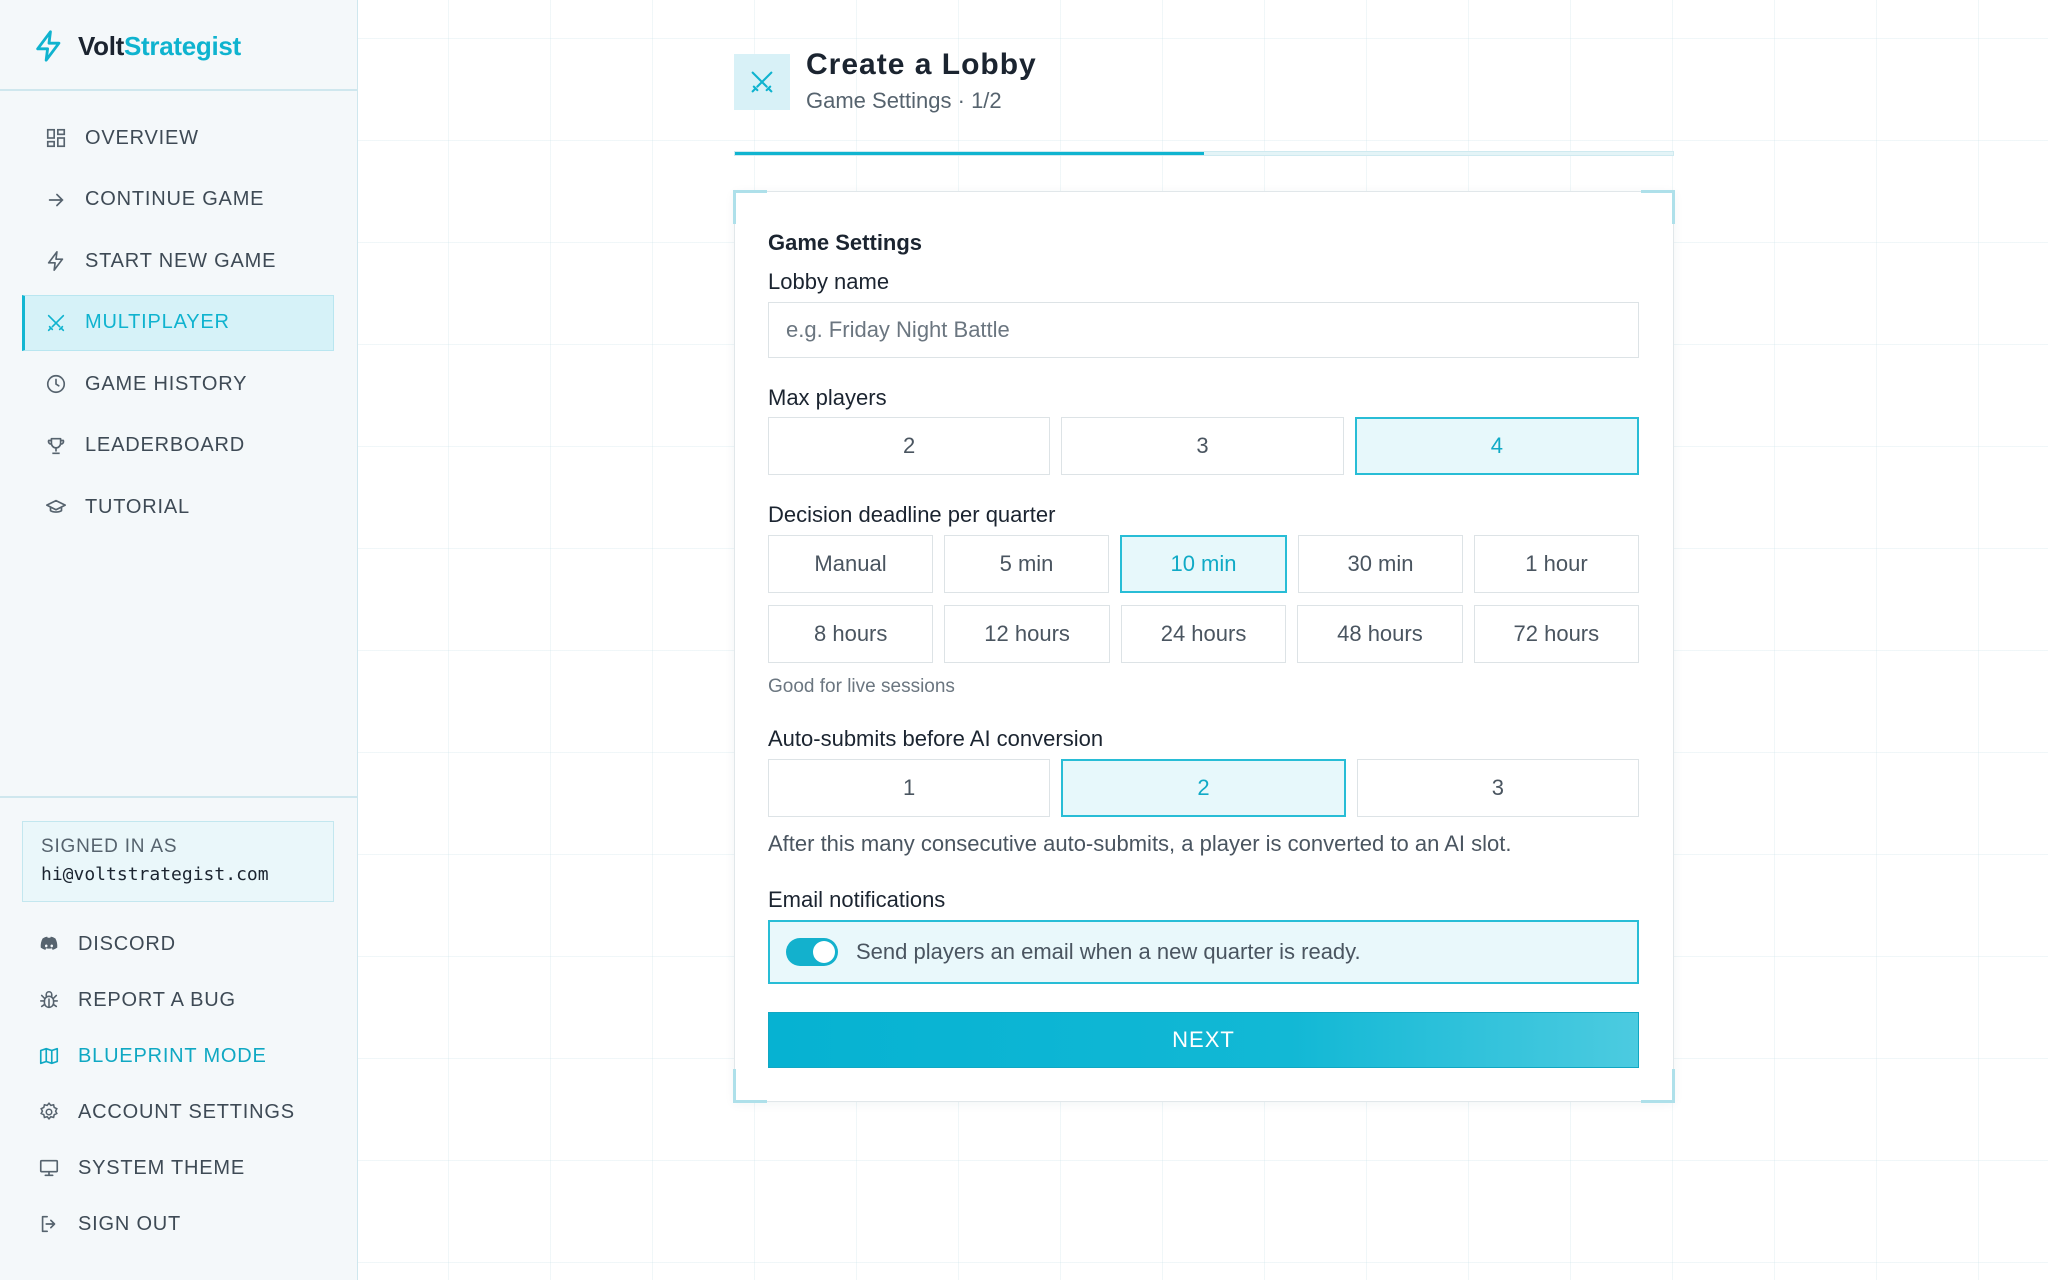  What do you see at coordinates (1203, 330) in the screenshot?
I see `lobby-name-input` at bounding box center [1203, 330].